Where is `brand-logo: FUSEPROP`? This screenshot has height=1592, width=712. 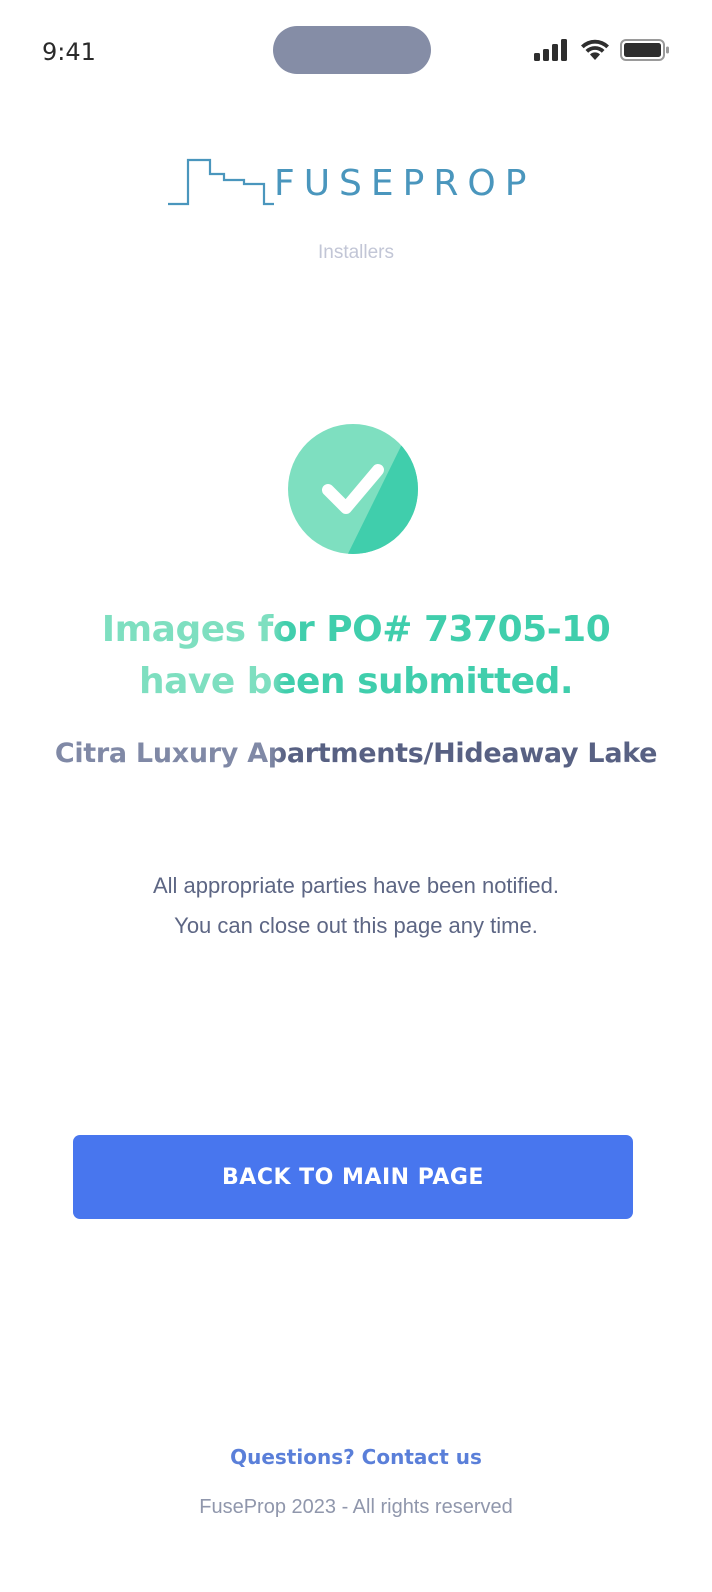
brand-logo: FUSEPROP is located at coordinates (353, 182).